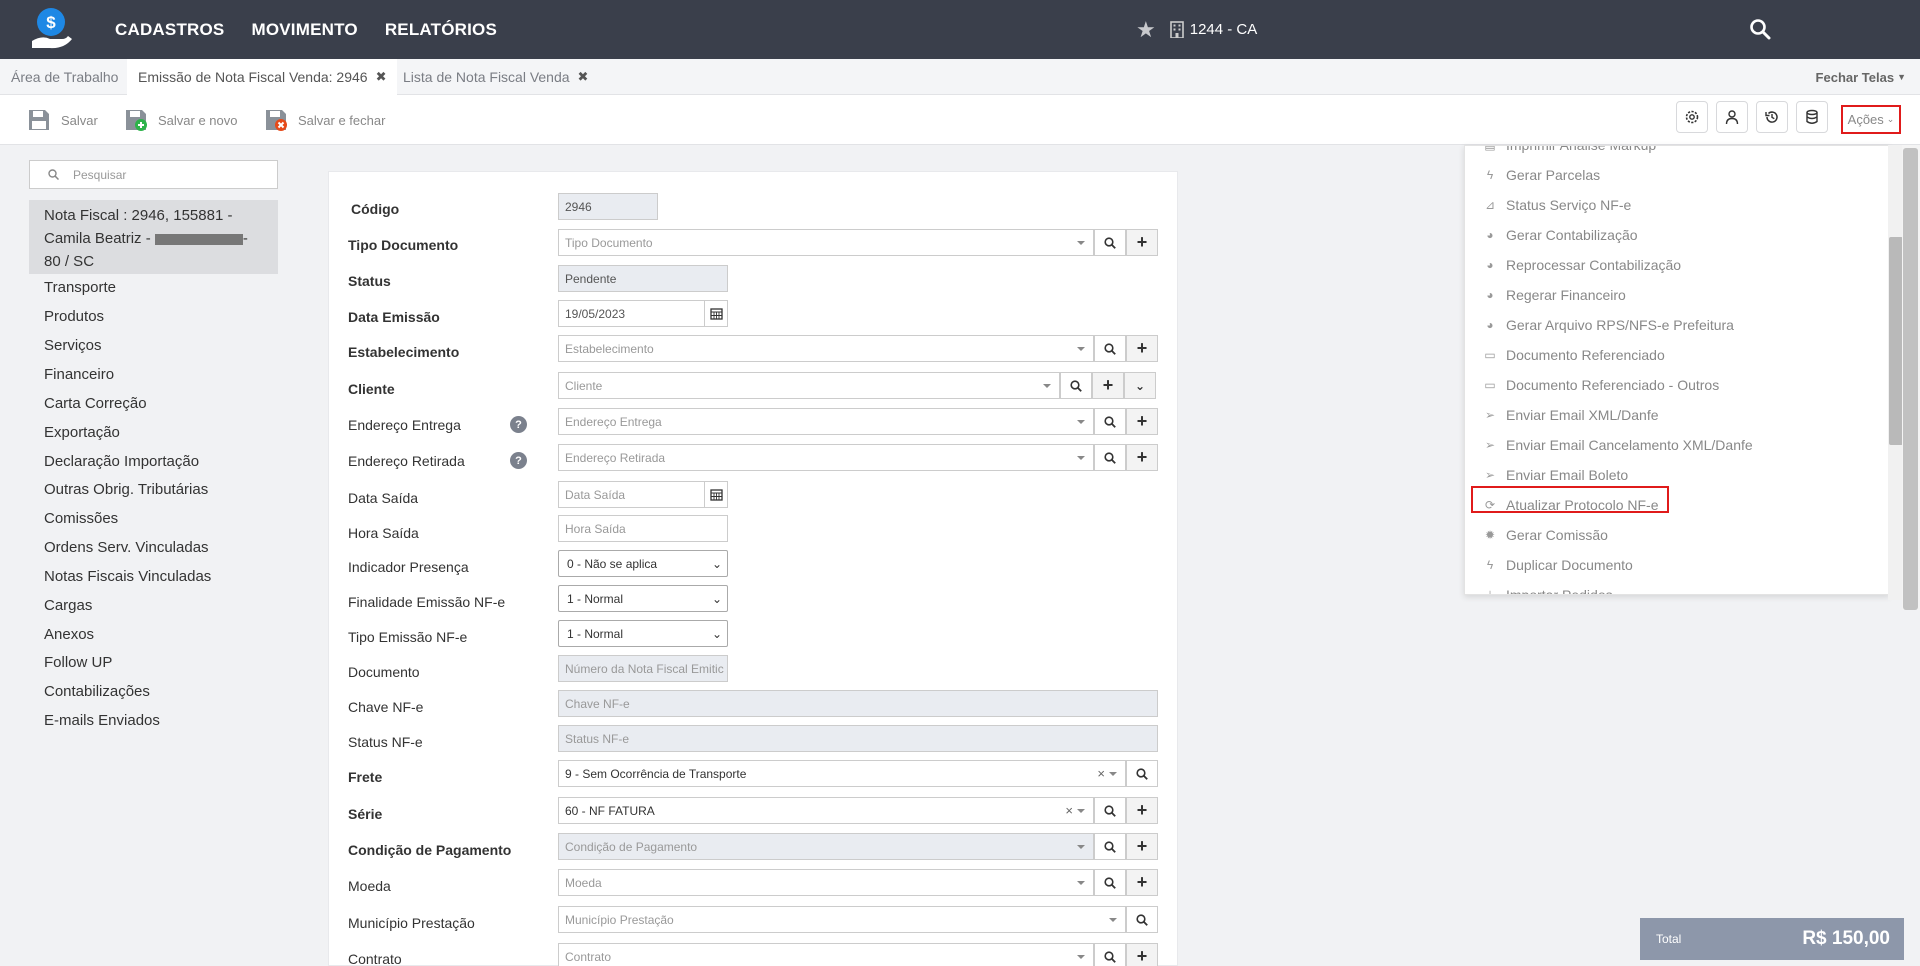 The width and height of the screenshot is (1920, 966). Describe the element at coordinates (1732, 117) in the screenshot. I see `user-button` at that location.